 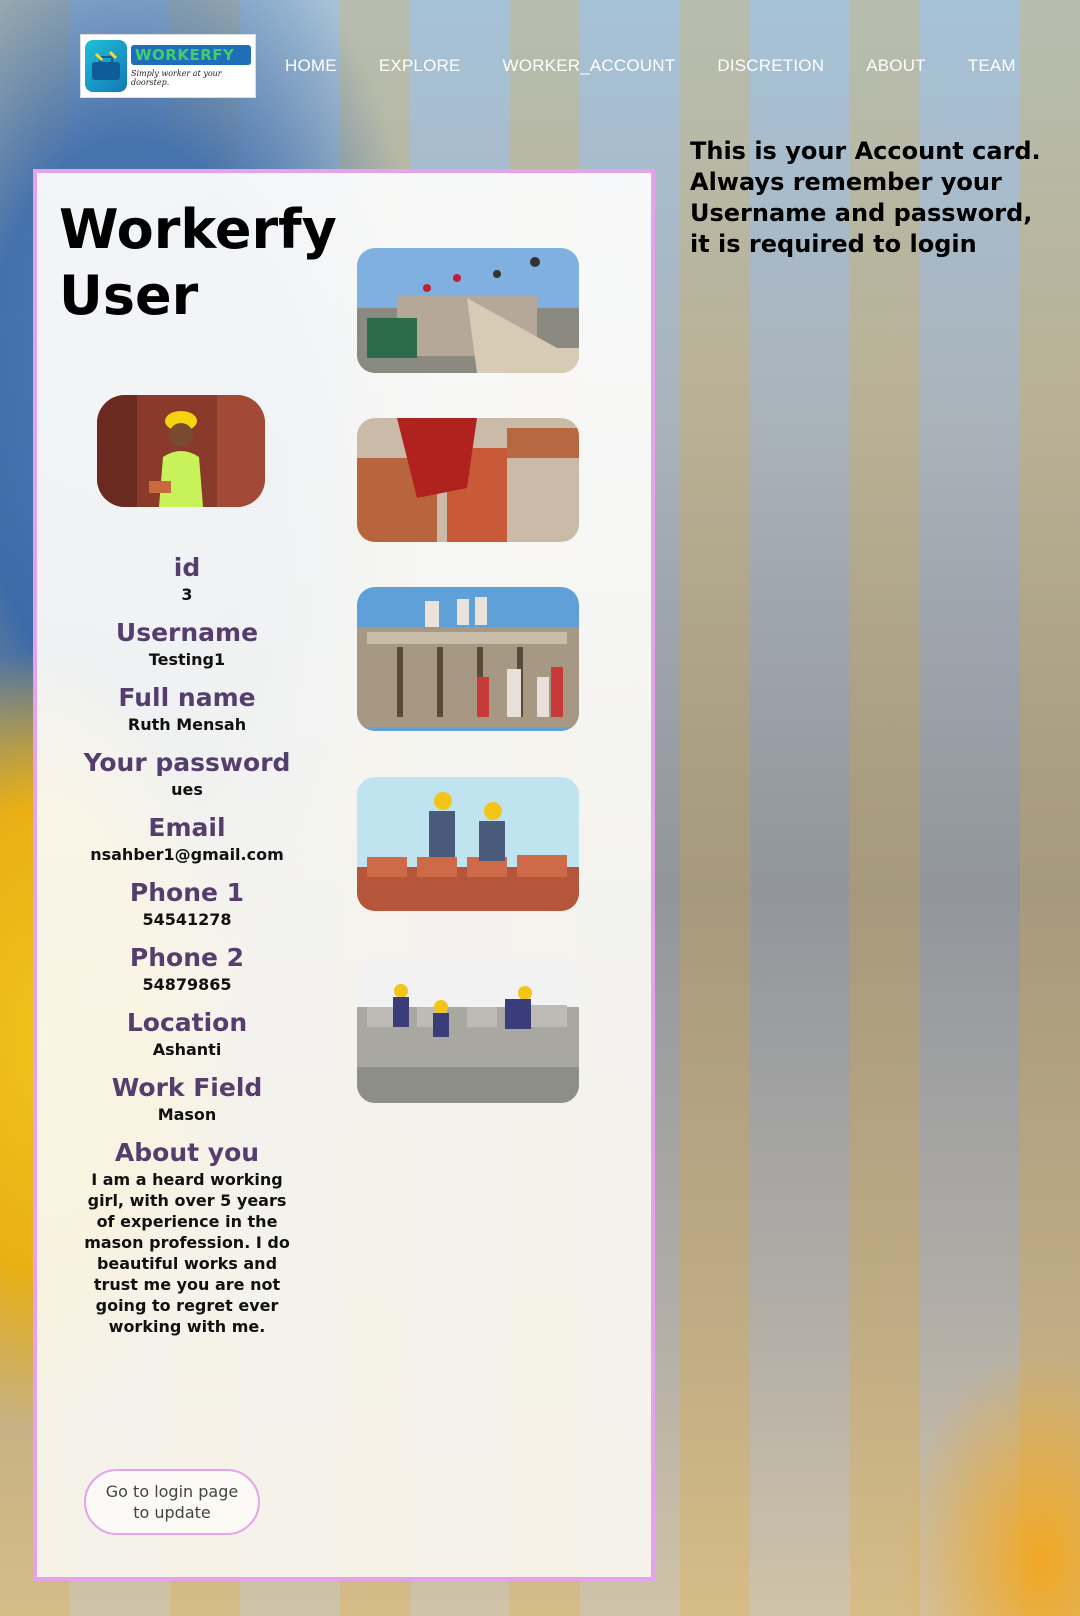 What do you see at coordinates (187, 1114) in the screenshot?
I see `field-value: Mason` at bounding box center [187, 1114].